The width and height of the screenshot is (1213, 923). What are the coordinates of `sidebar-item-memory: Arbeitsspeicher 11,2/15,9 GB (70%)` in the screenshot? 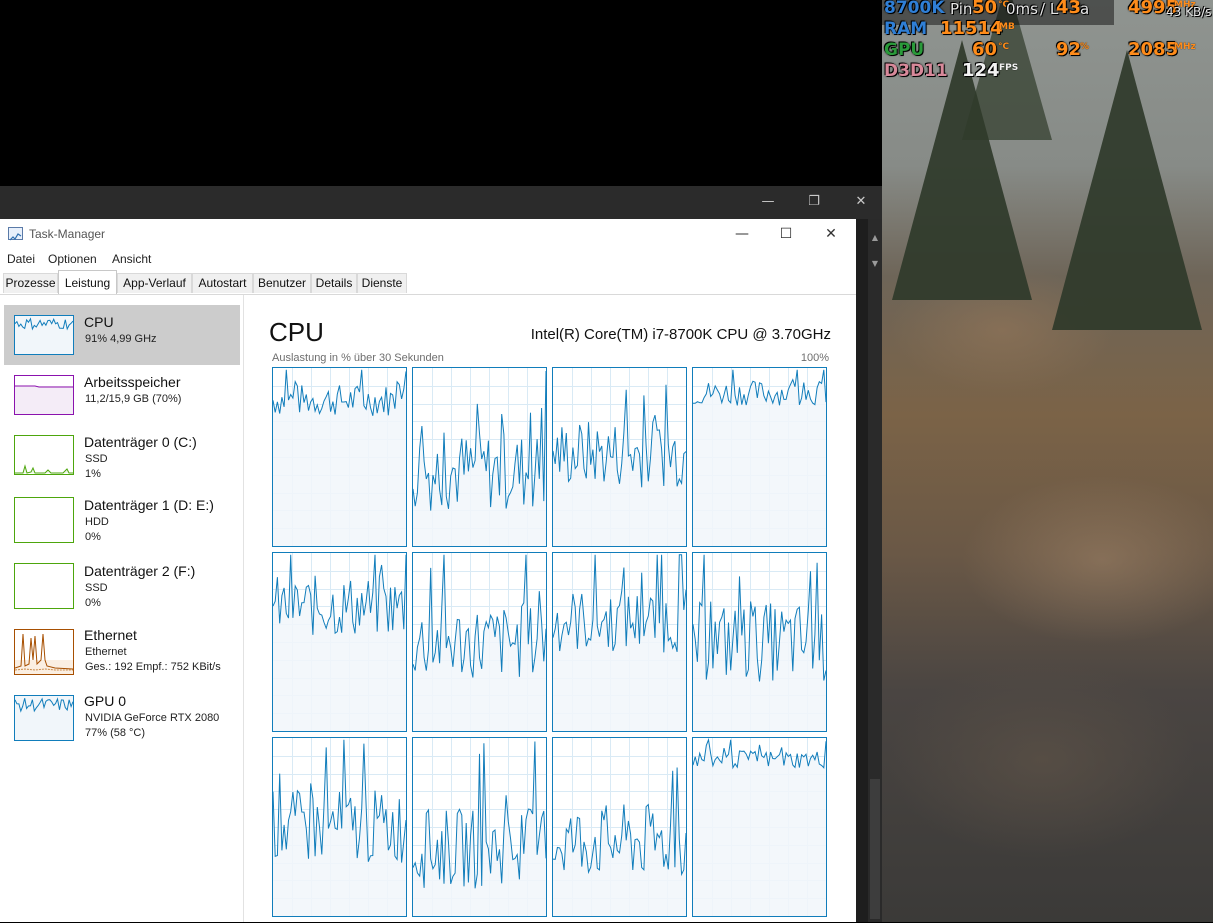 It's located at (122, 395).